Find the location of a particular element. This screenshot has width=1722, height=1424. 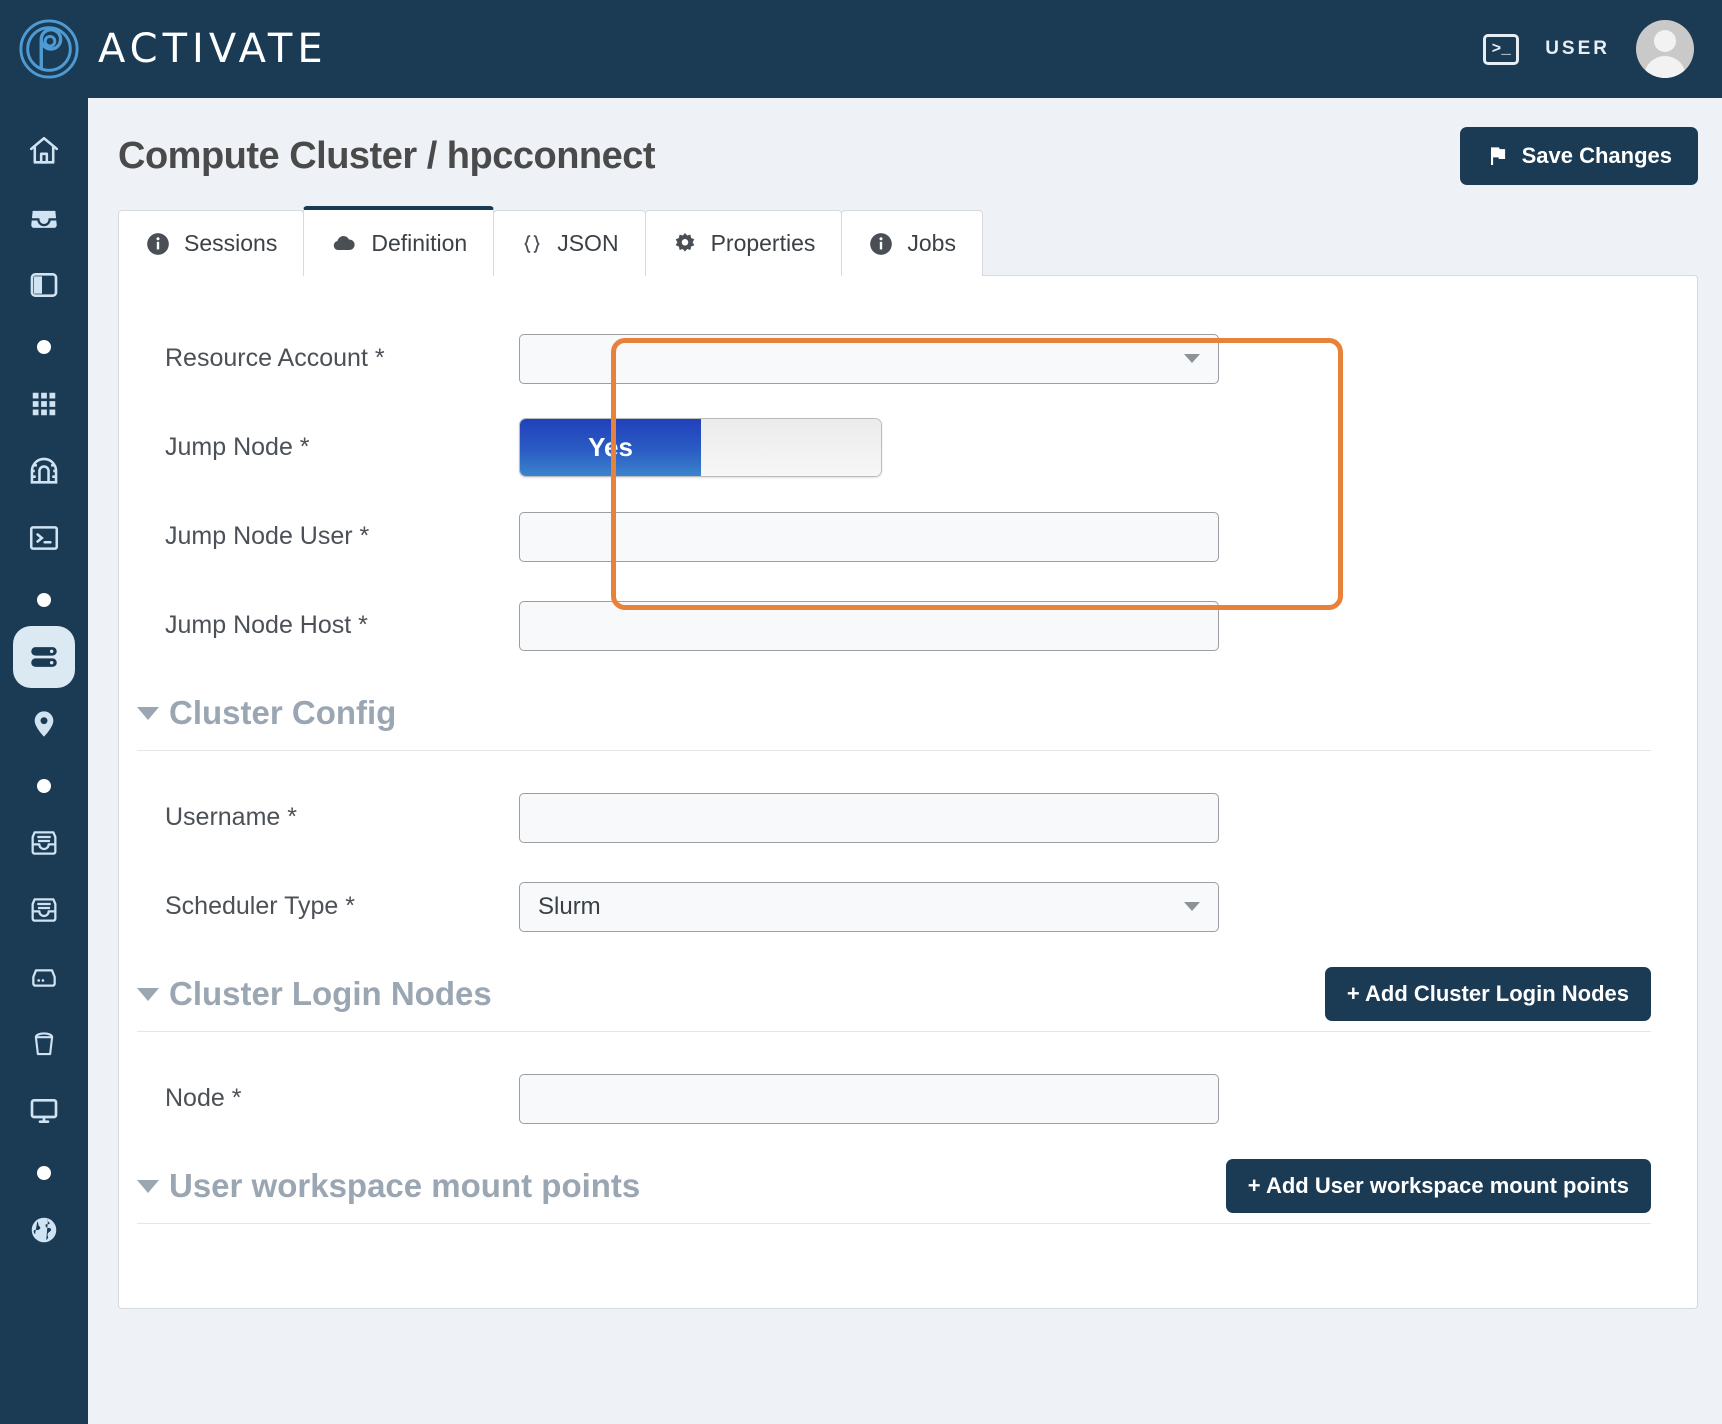

sidebar-item-global is located at coordinates (44, 1230).